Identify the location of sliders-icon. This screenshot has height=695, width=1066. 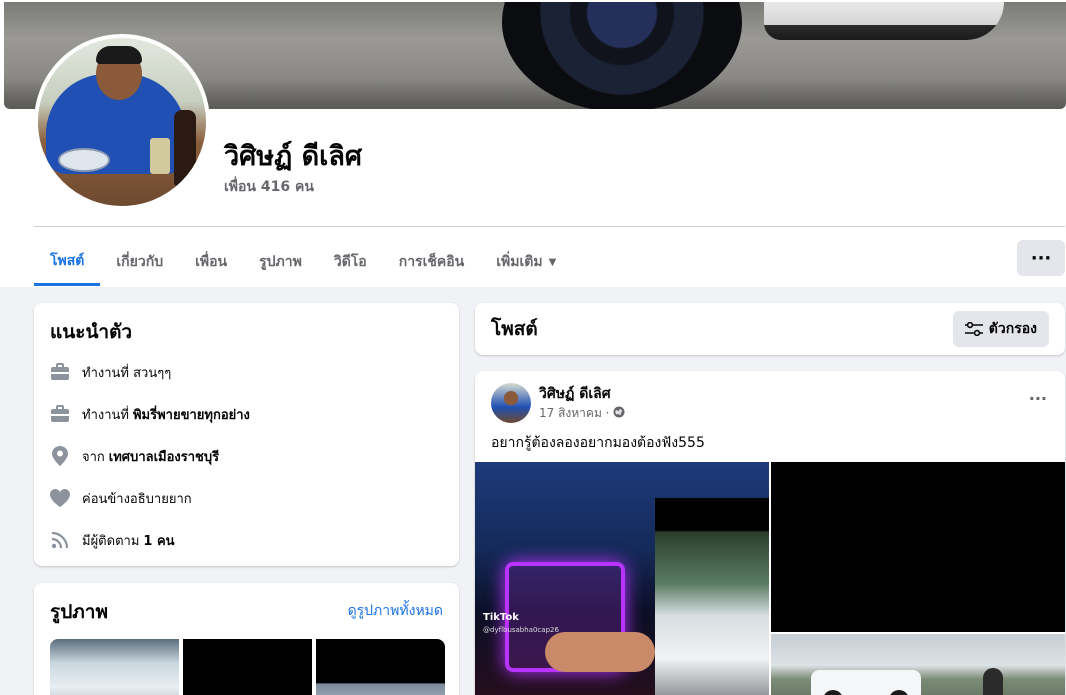
(973, 329).